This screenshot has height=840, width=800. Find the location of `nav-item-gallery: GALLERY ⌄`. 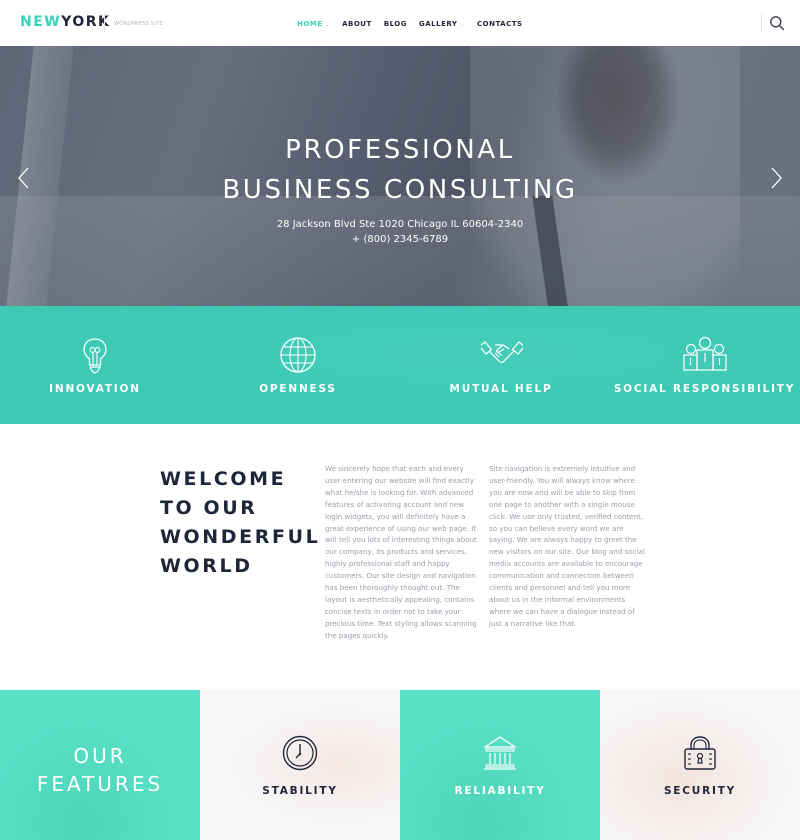

nav-item-gallery: GALLERY ⌄ is located at coordinates (442, 24).